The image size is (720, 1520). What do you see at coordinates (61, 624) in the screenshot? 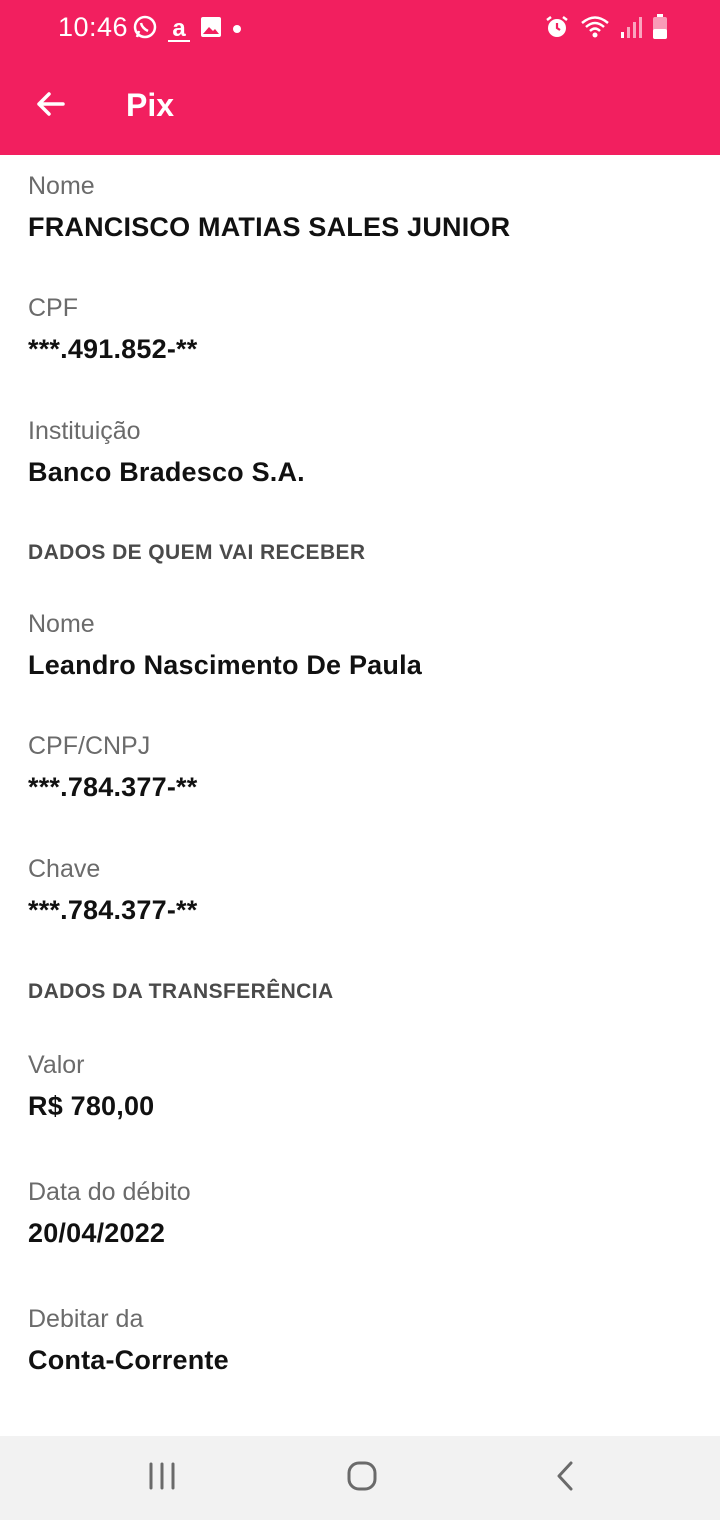
I see `receiver-nome-label: Nome` at bounding box center [61, 624].